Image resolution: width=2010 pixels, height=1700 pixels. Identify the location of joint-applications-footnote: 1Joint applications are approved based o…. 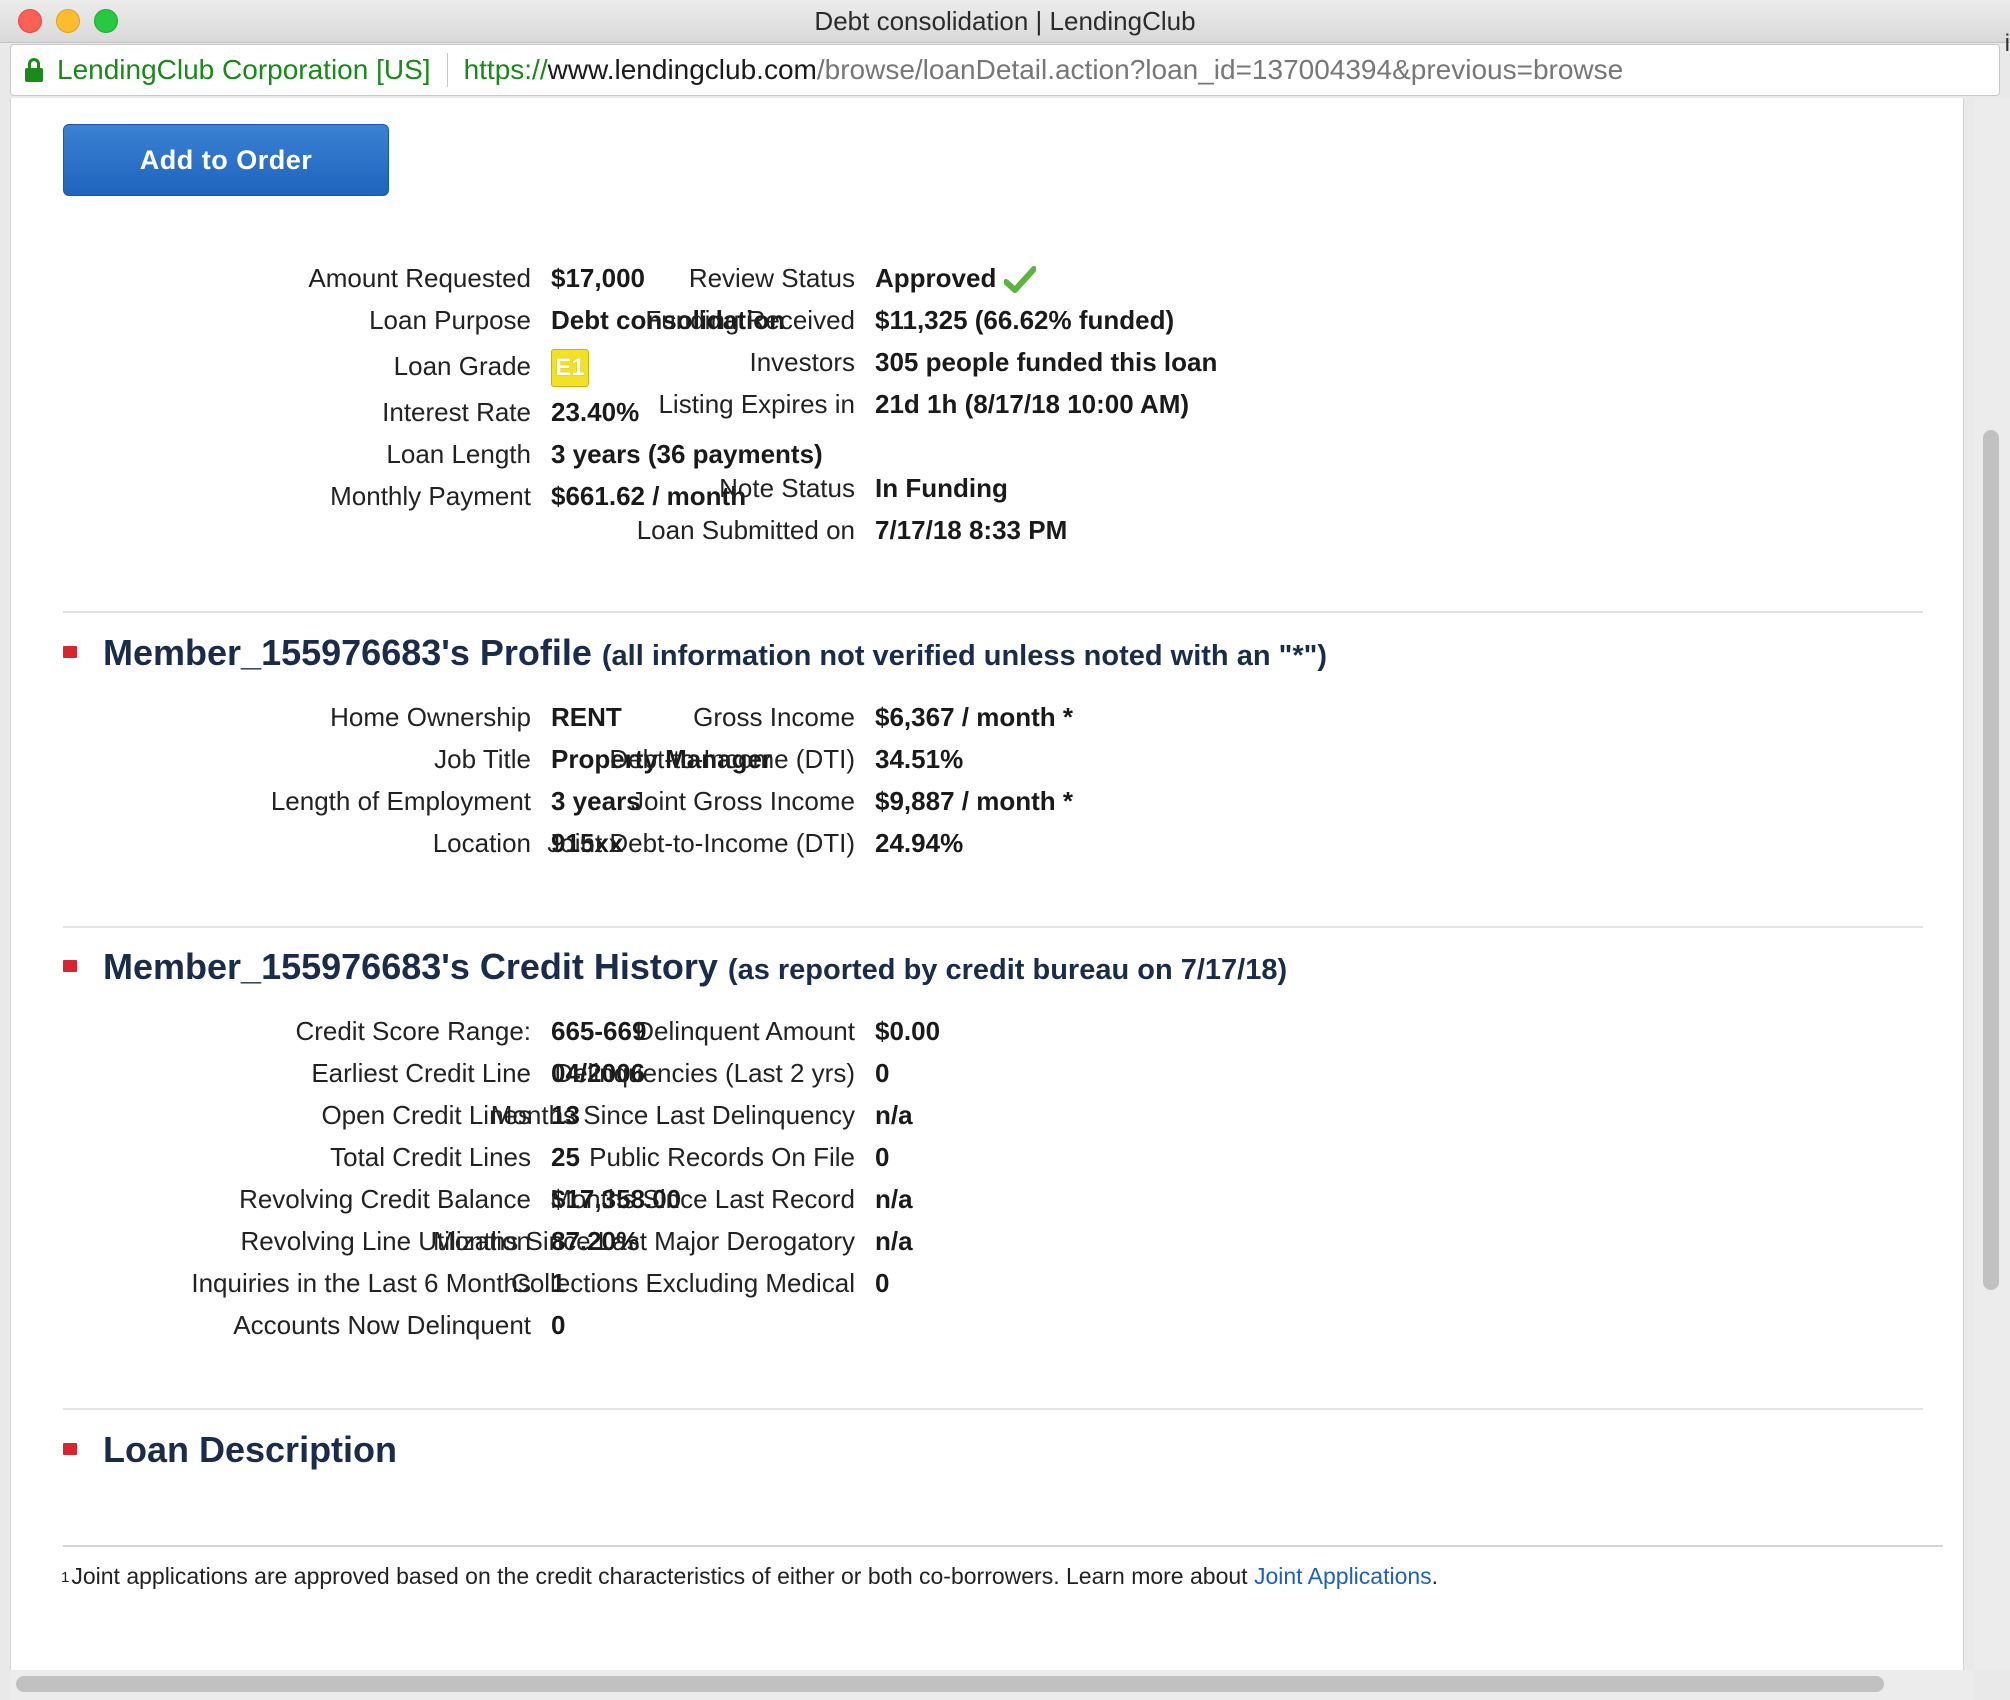
(749, 1576).